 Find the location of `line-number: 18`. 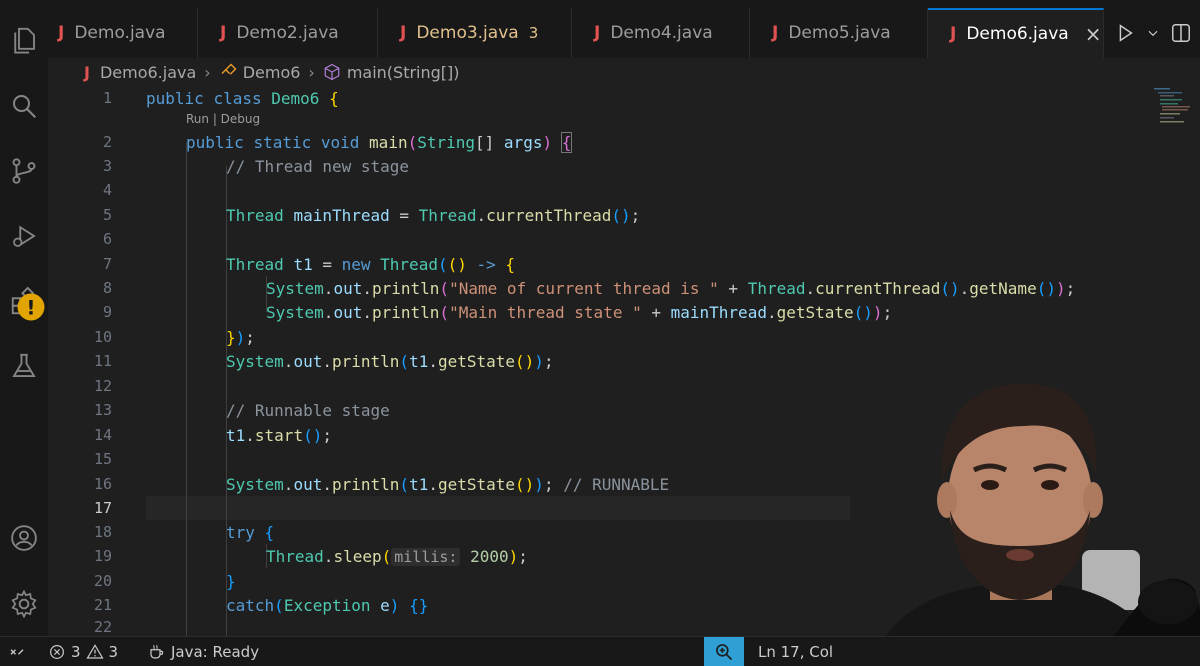

line-number: 18 is located at coordinates (102, 532).